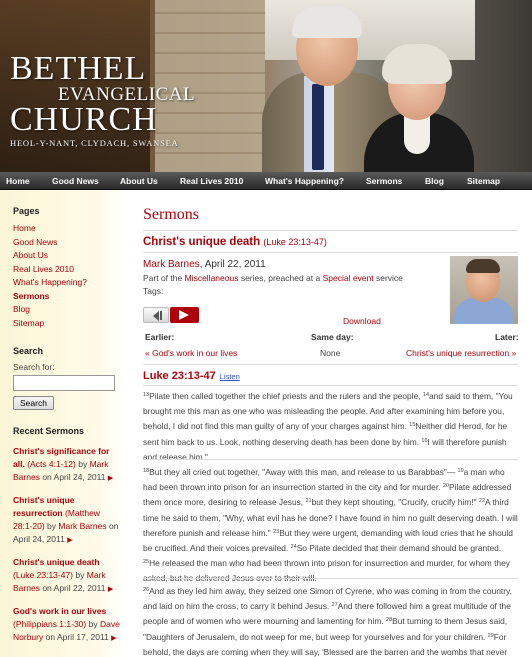 This screenshot has width=532, height=657. Describe the element at coordinates (332, 337) in the screenshot. I see `same-day-label: Same day:` at that location.